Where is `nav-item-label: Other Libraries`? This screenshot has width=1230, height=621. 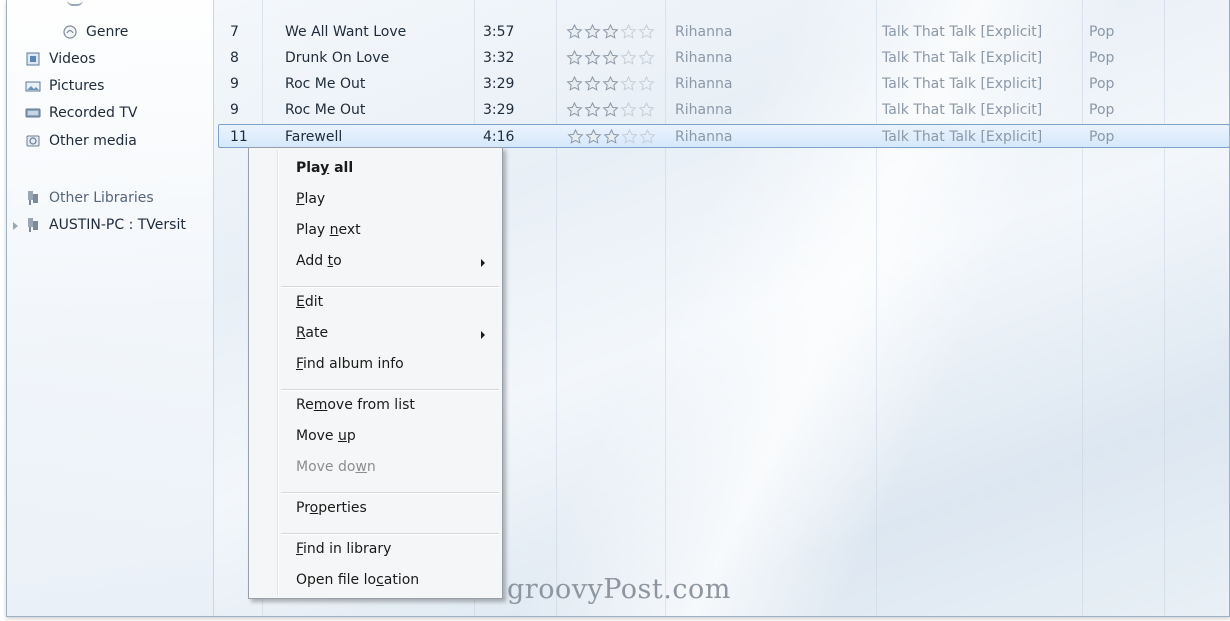
nav-item-label: Other Libraries is located at coordinates (101, 198).